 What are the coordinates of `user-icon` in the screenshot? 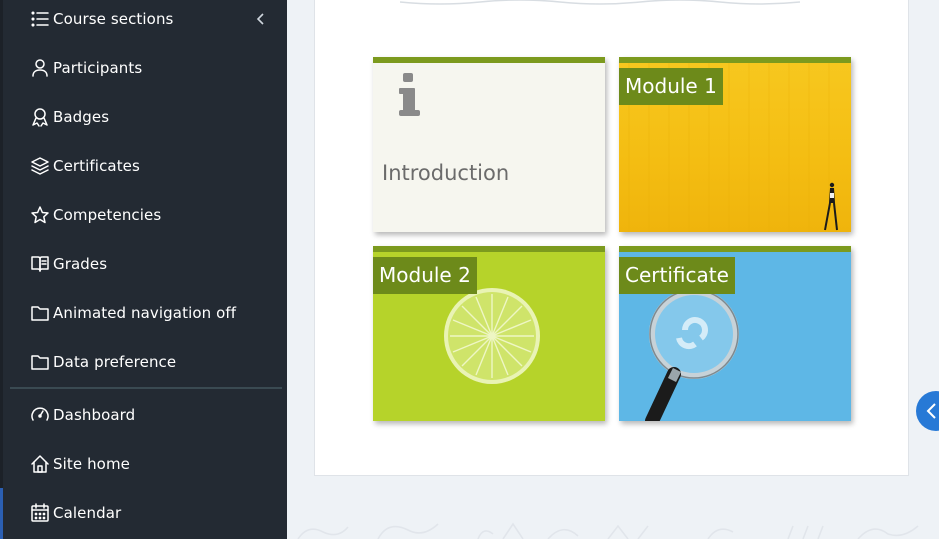 It's located at (40, 68).